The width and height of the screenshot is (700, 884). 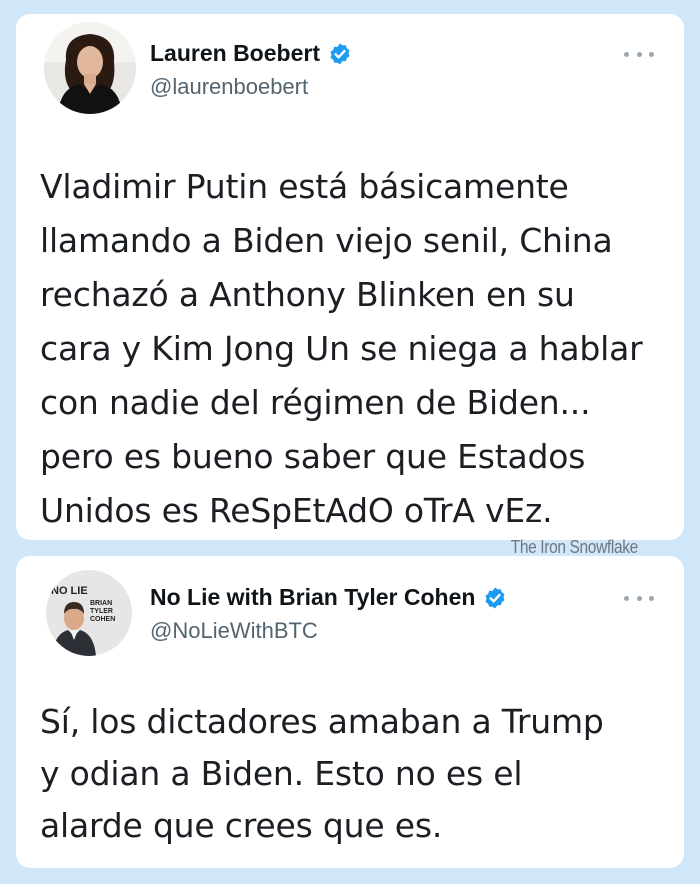 I want to click on avatar-lauren-boebert, so click(x=90, y=68).